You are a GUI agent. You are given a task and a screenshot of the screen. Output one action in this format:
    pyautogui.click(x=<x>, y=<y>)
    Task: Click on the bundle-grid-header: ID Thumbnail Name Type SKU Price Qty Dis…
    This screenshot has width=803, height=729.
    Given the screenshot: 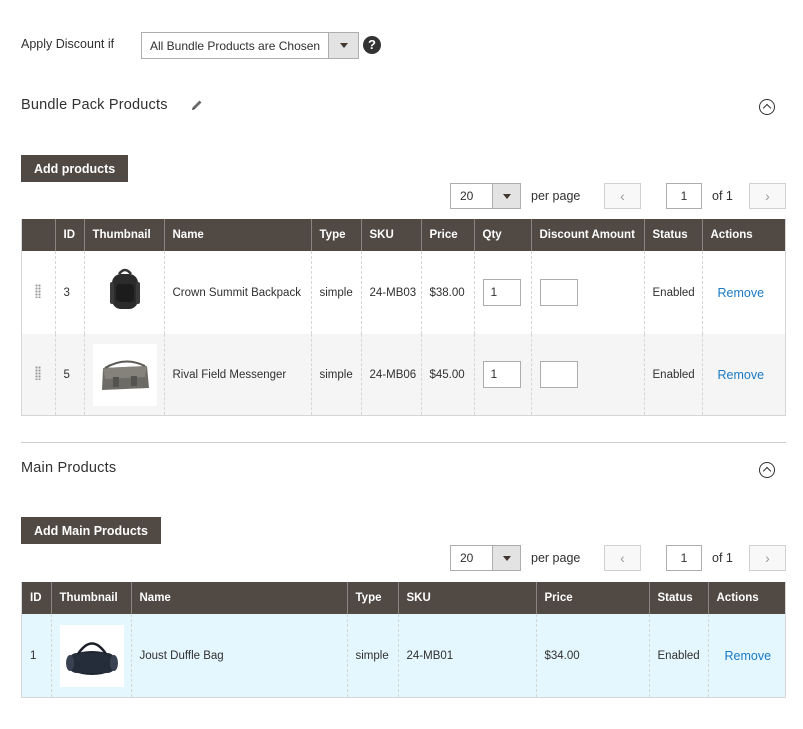 What is the action you would take?
    pyautogui.click(x=403, y=235)
    